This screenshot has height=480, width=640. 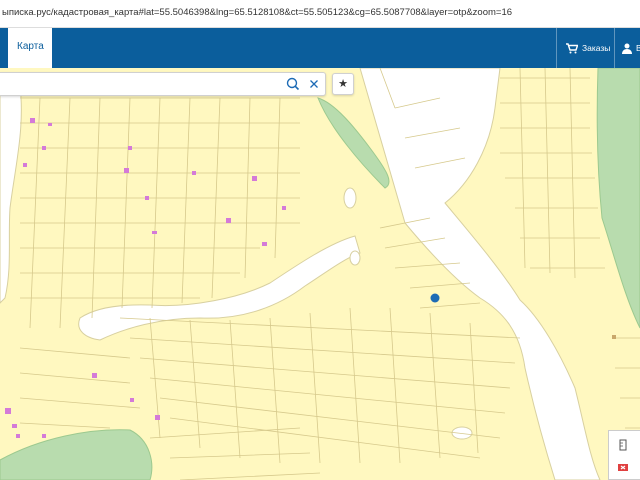 What do you see at coordinates (435, 298) in the screenshot?
I see `location-marker` at bounding box center [435, 298].